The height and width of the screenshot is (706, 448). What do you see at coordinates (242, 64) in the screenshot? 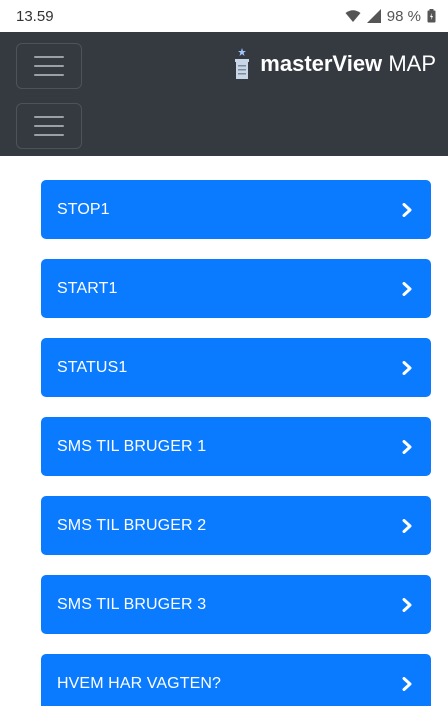
I see `tower-icon` at bounding box center [242, 64].